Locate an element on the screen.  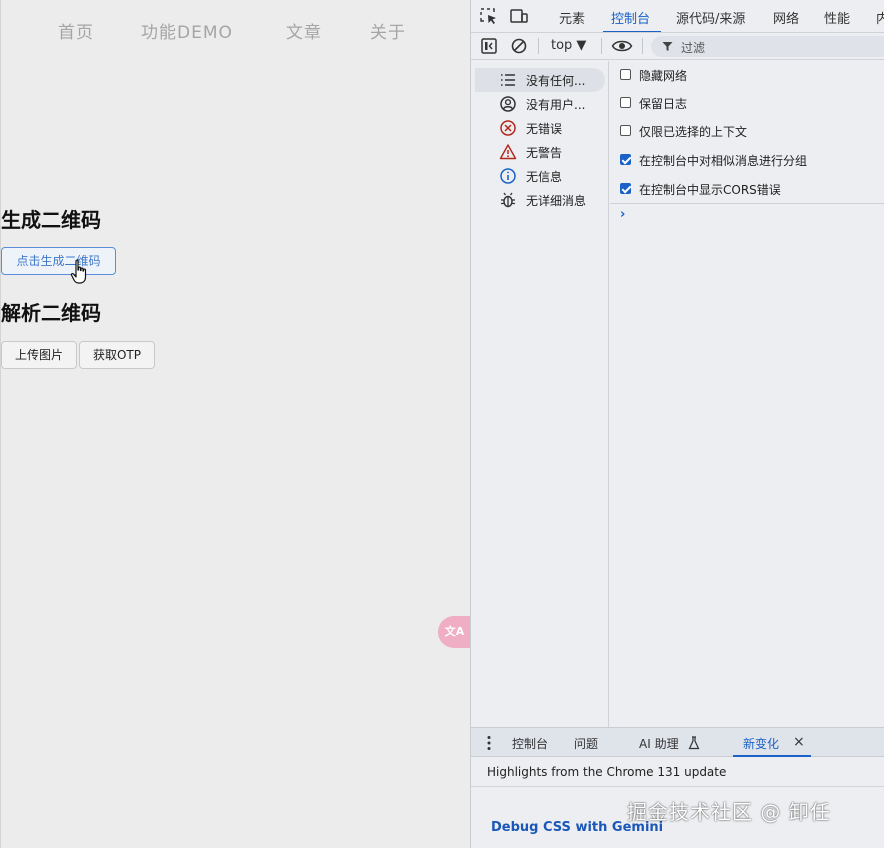
filter-icon is located at coordinates (667, 46).